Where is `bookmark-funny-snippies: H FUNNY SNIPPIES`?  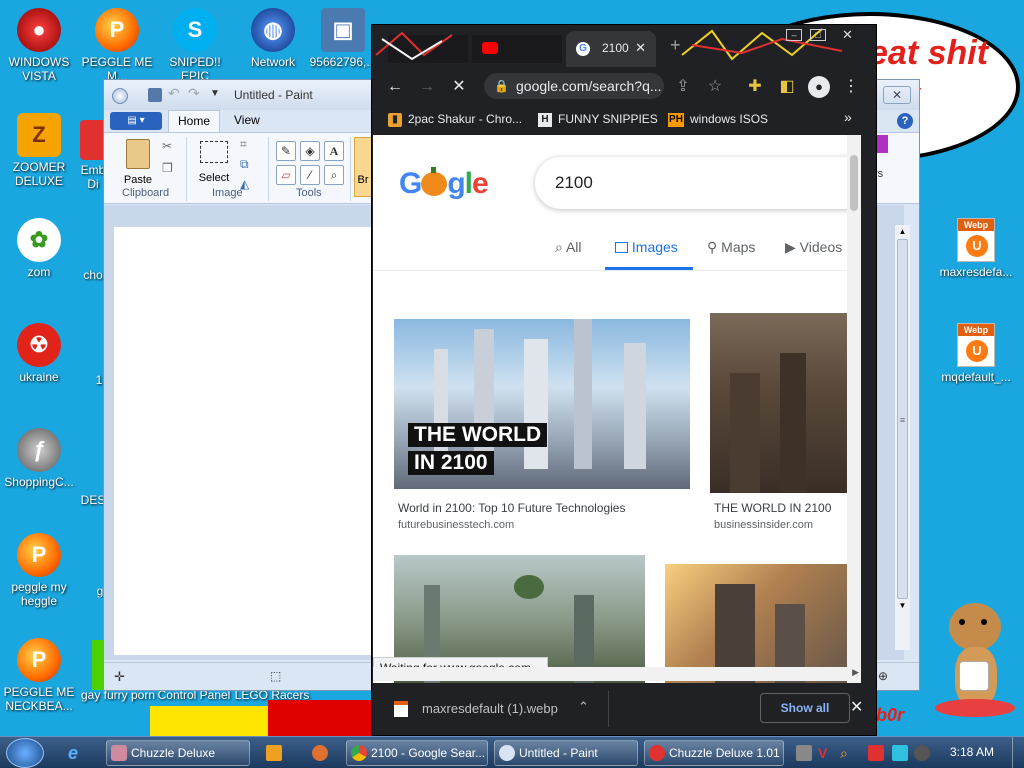 bookmark-funny-snippies: H FUNNY SNIPPIES is located at coordinates (598, 119).